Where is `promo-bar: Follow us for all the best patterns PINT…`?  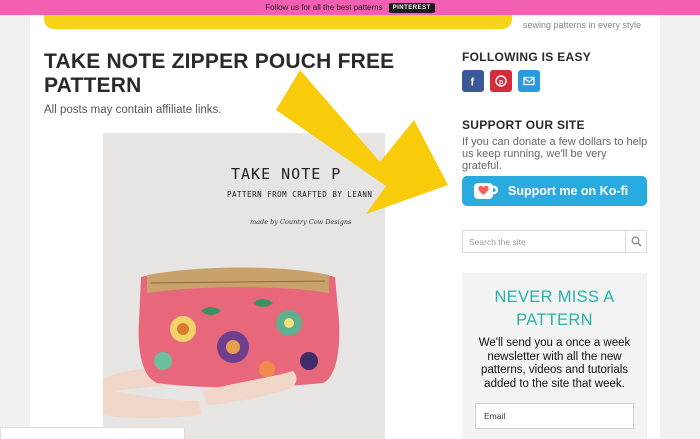 promo-bar: Follow us for all the best patterns PINT… is located at coordinates (350, 7).